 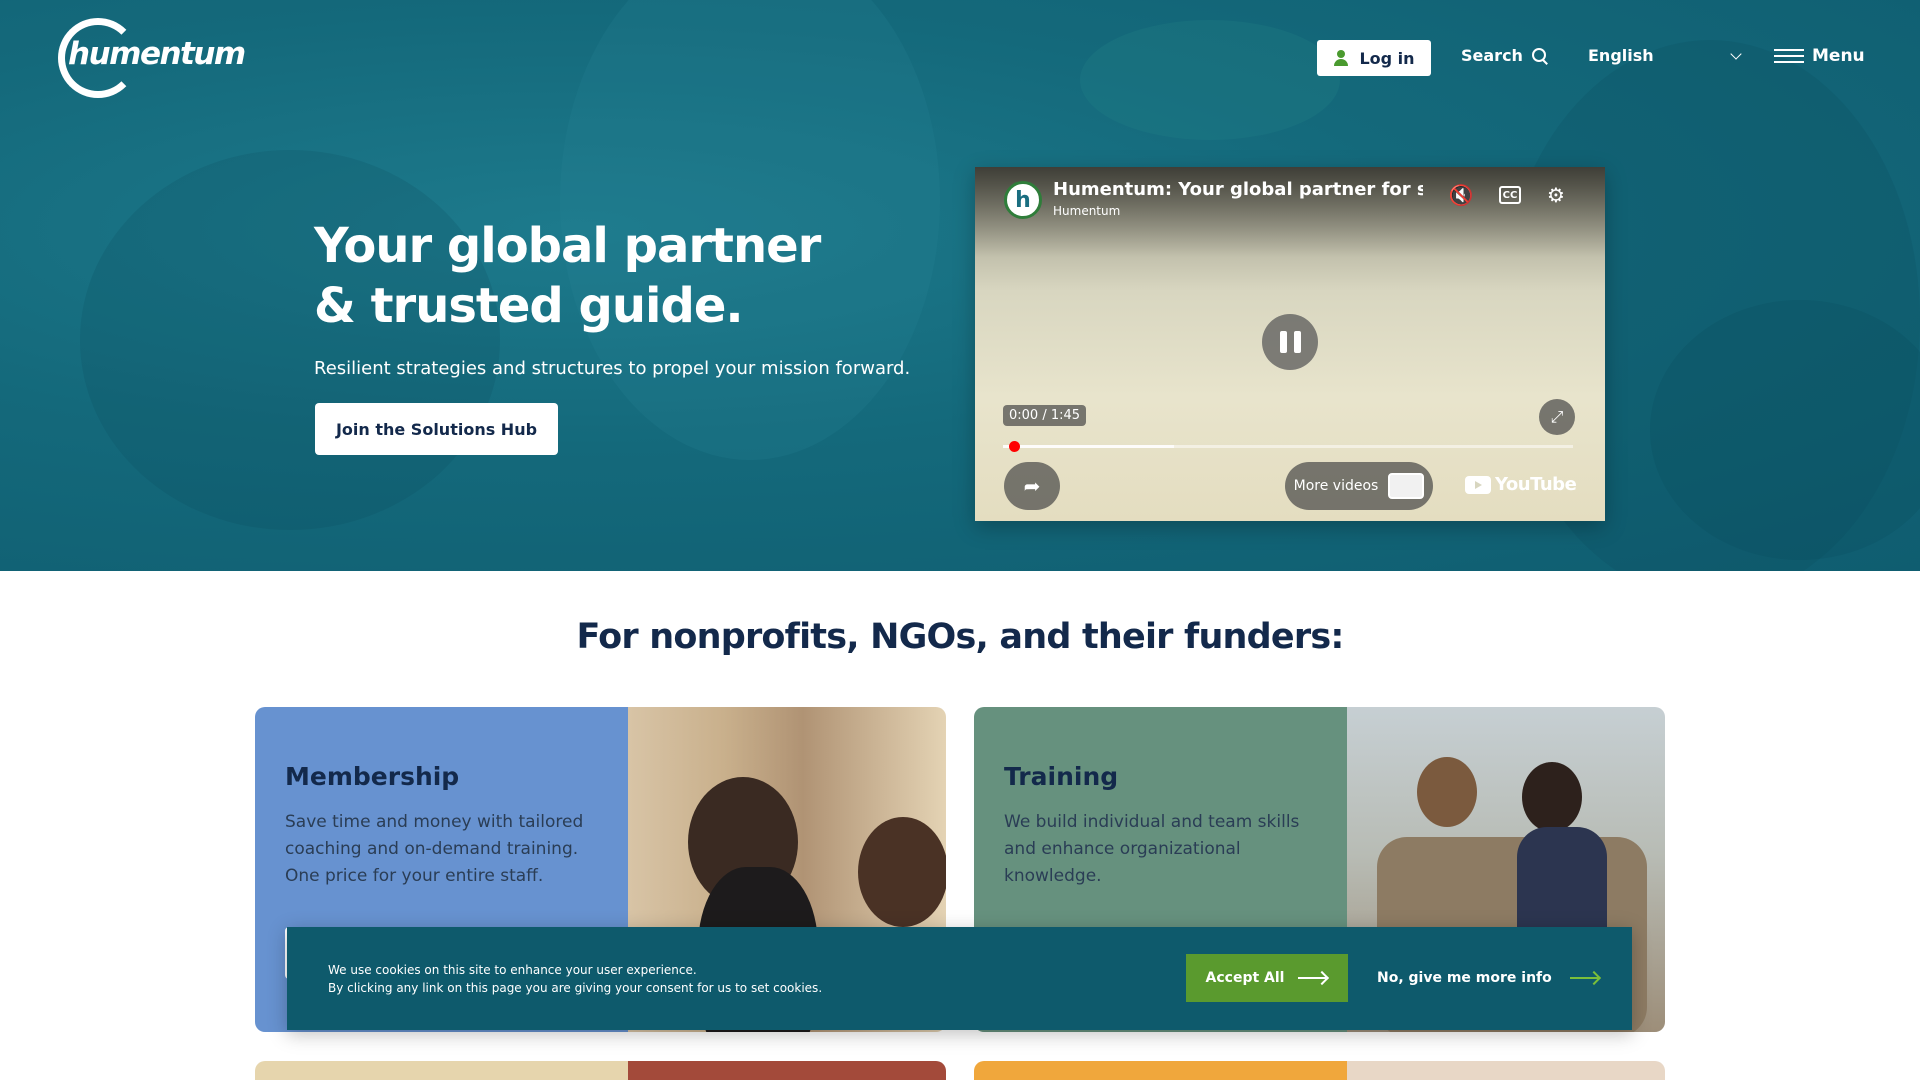 I want to click on chevron-down-icon, so click(x=1736, y=53).